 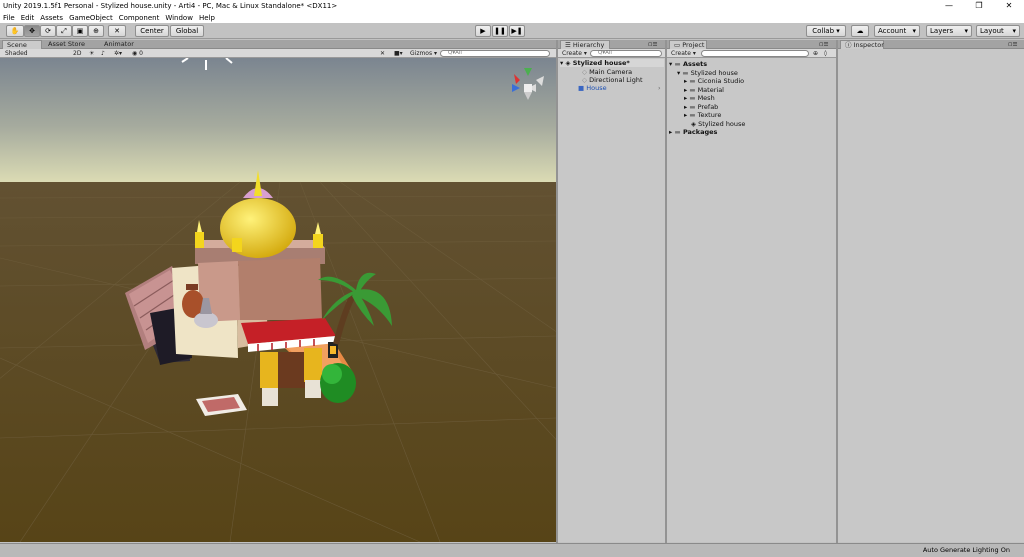 I want to click on gizmos-dropdown: Gizmos ▾, so click(x=423, y=53).